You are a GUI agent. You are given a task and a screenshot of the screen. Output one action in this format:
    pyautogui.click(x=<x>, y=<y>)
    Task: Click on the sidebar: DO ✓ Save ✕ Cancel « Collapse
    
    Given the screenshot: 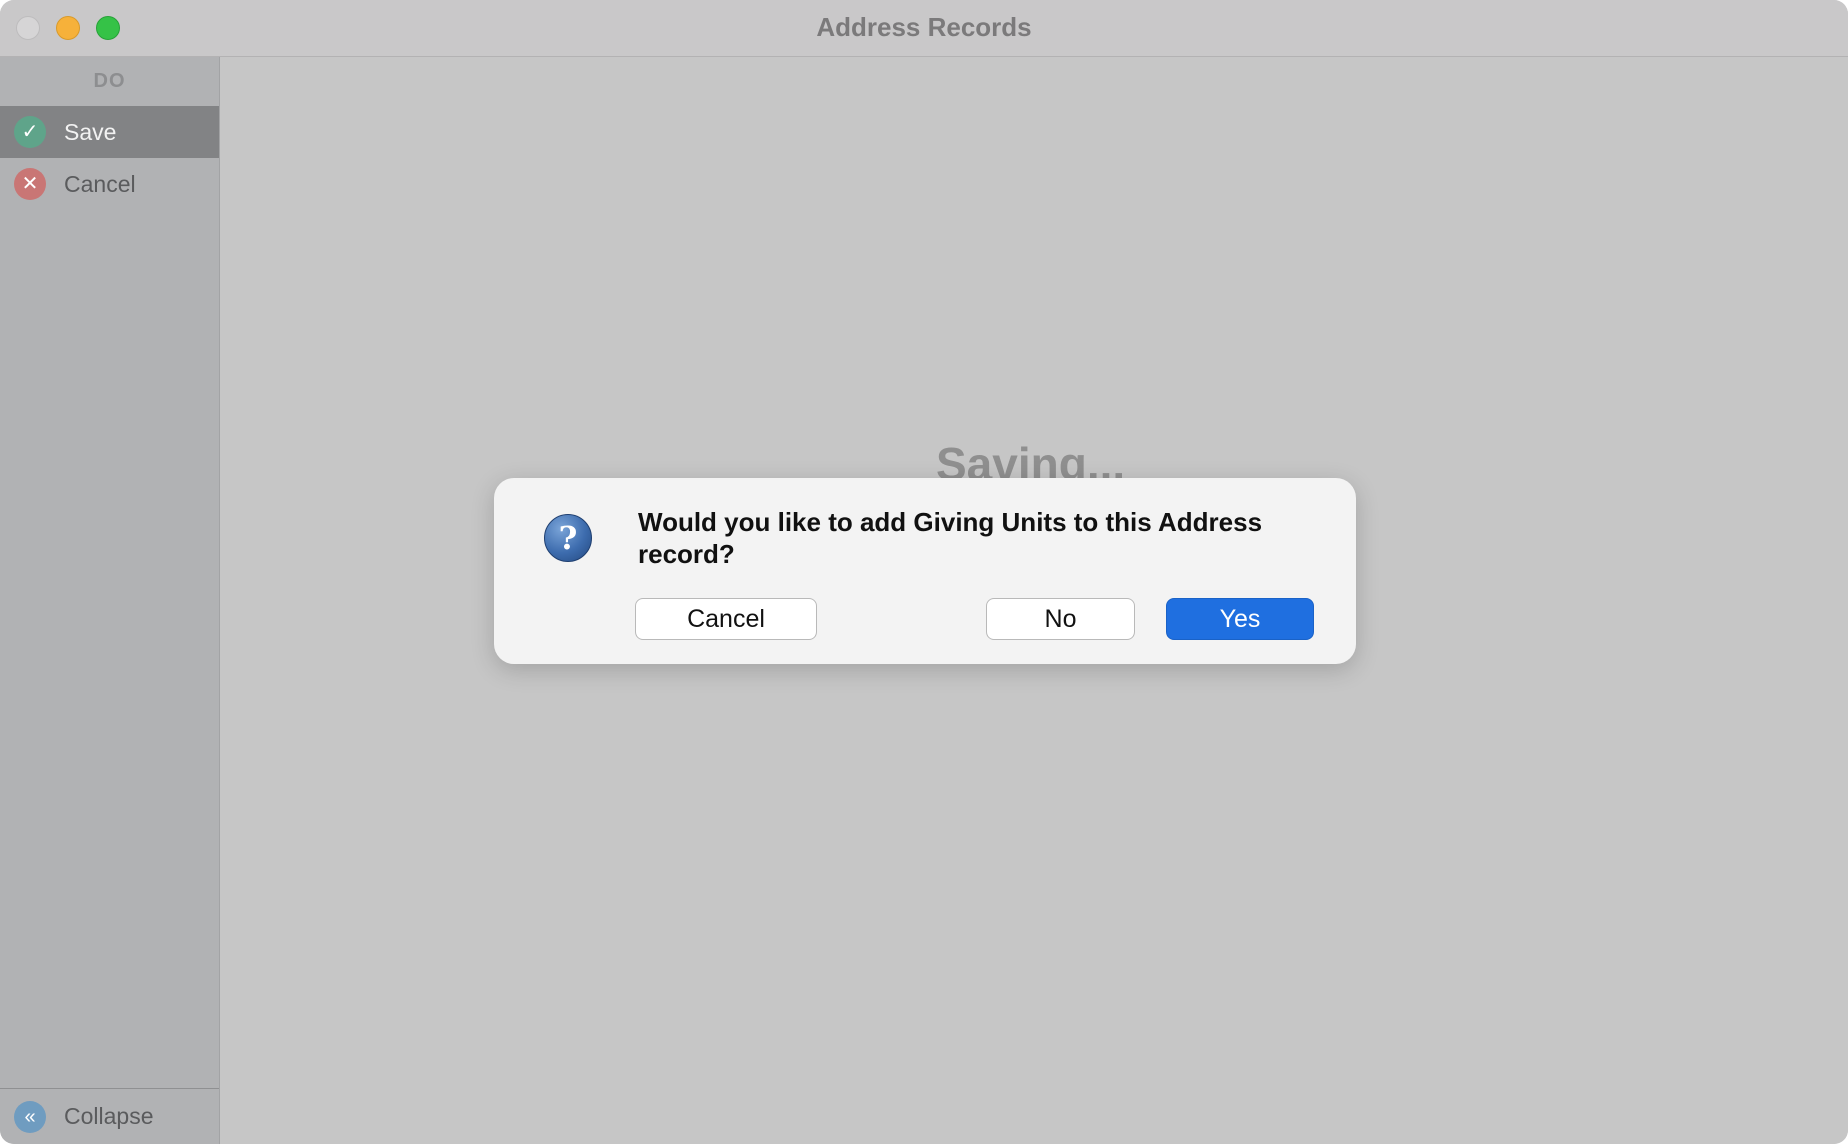 What is the action you would take?
    pyautogui.click(x=110, y=600)
    